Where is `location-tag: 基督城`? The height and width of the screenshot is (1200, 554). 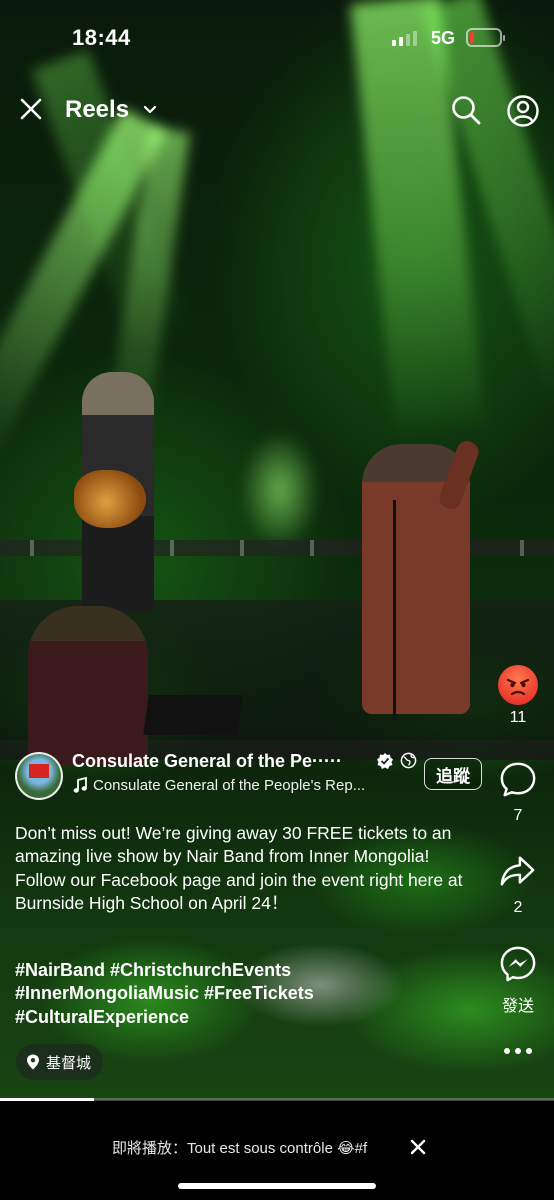
location-tag: 基督城 is located at coordinates (60, 1062).